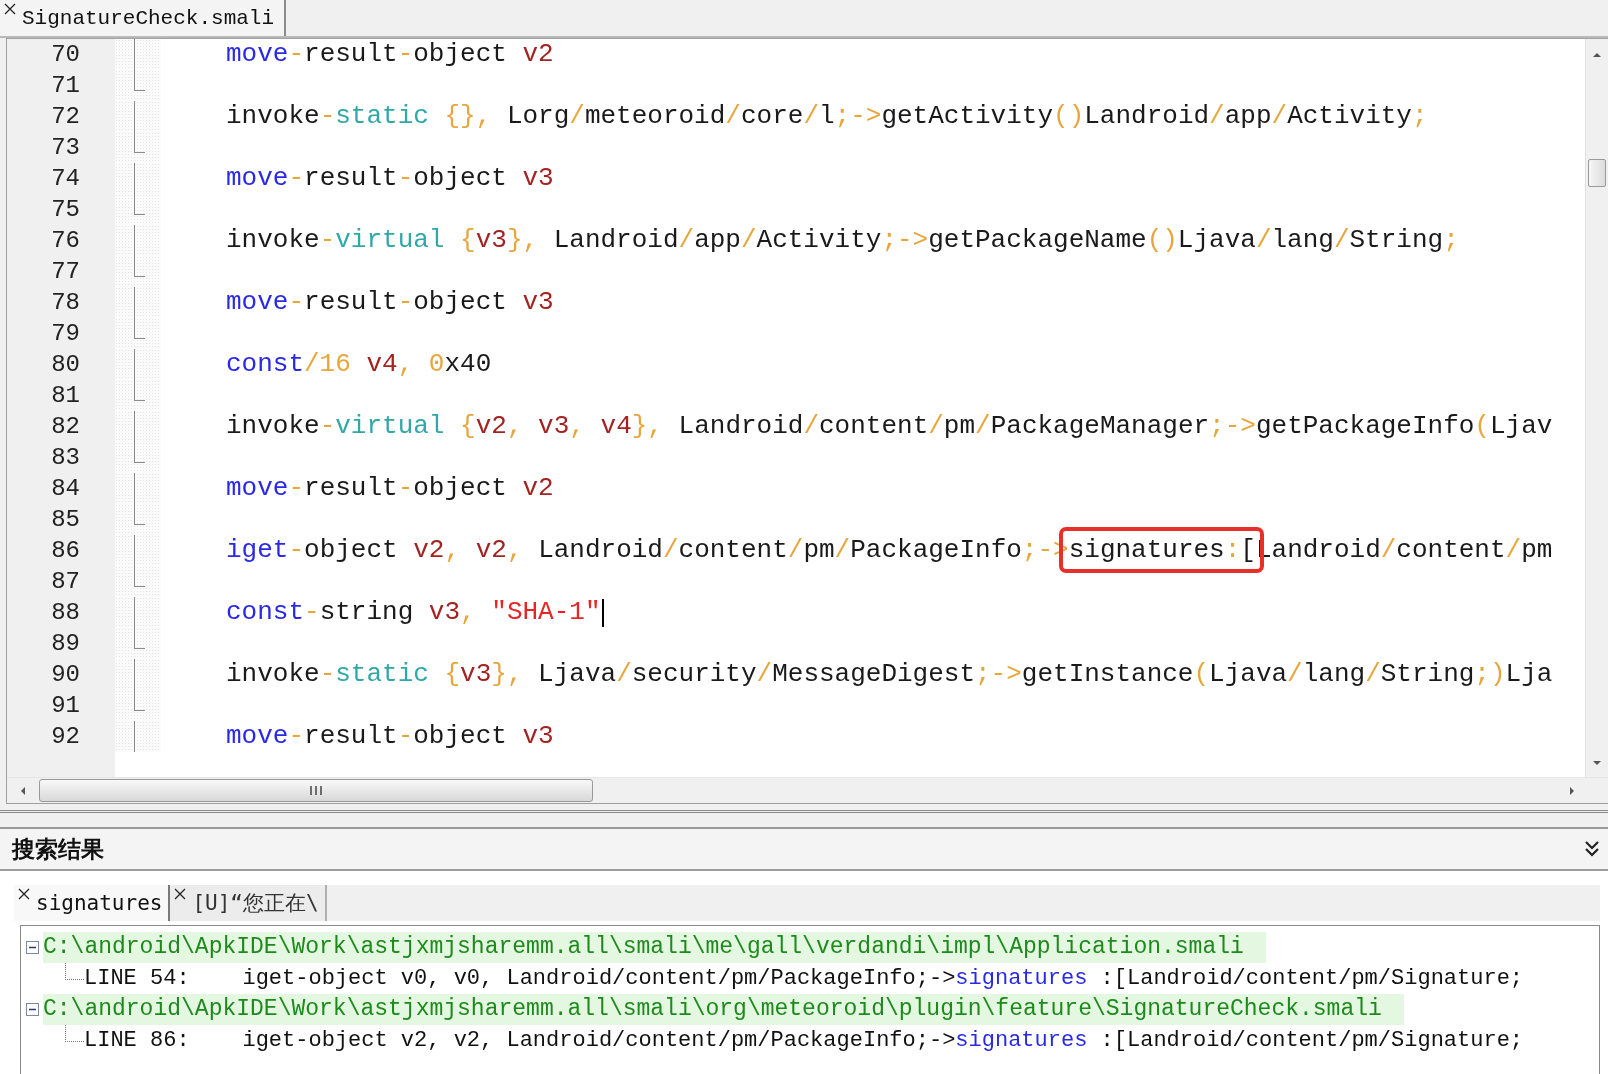 The image size is (1608, 1074). I want to click on result-tab: signatures, so click(92, 903).